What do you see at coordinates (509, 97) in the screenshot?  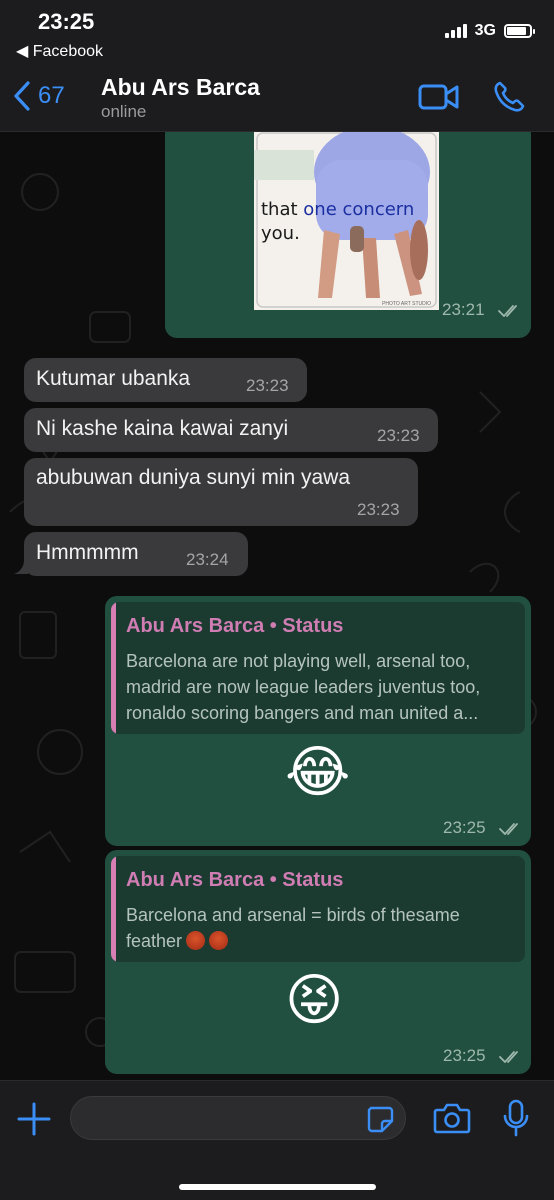 I see `phone-icon` at bounding box center [509, 97].